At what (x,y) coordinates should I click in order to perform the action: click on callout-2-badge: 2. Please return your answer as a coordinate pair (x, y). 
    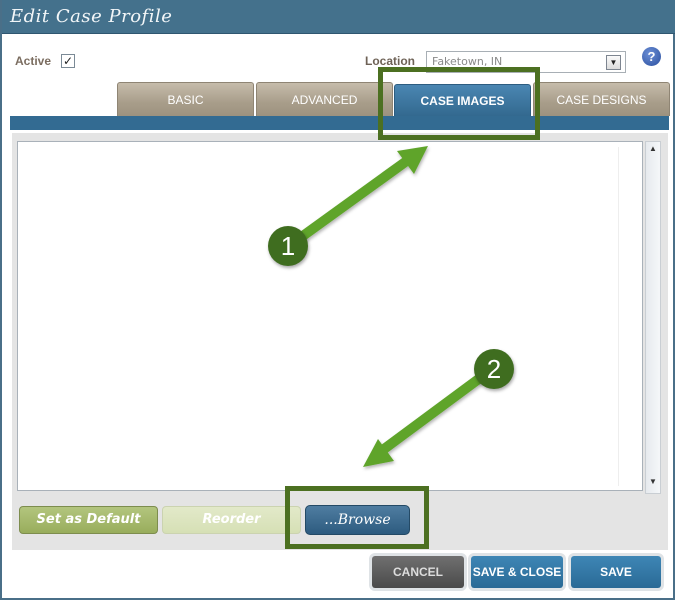
    Looking at the image, I should click on (494, 369).